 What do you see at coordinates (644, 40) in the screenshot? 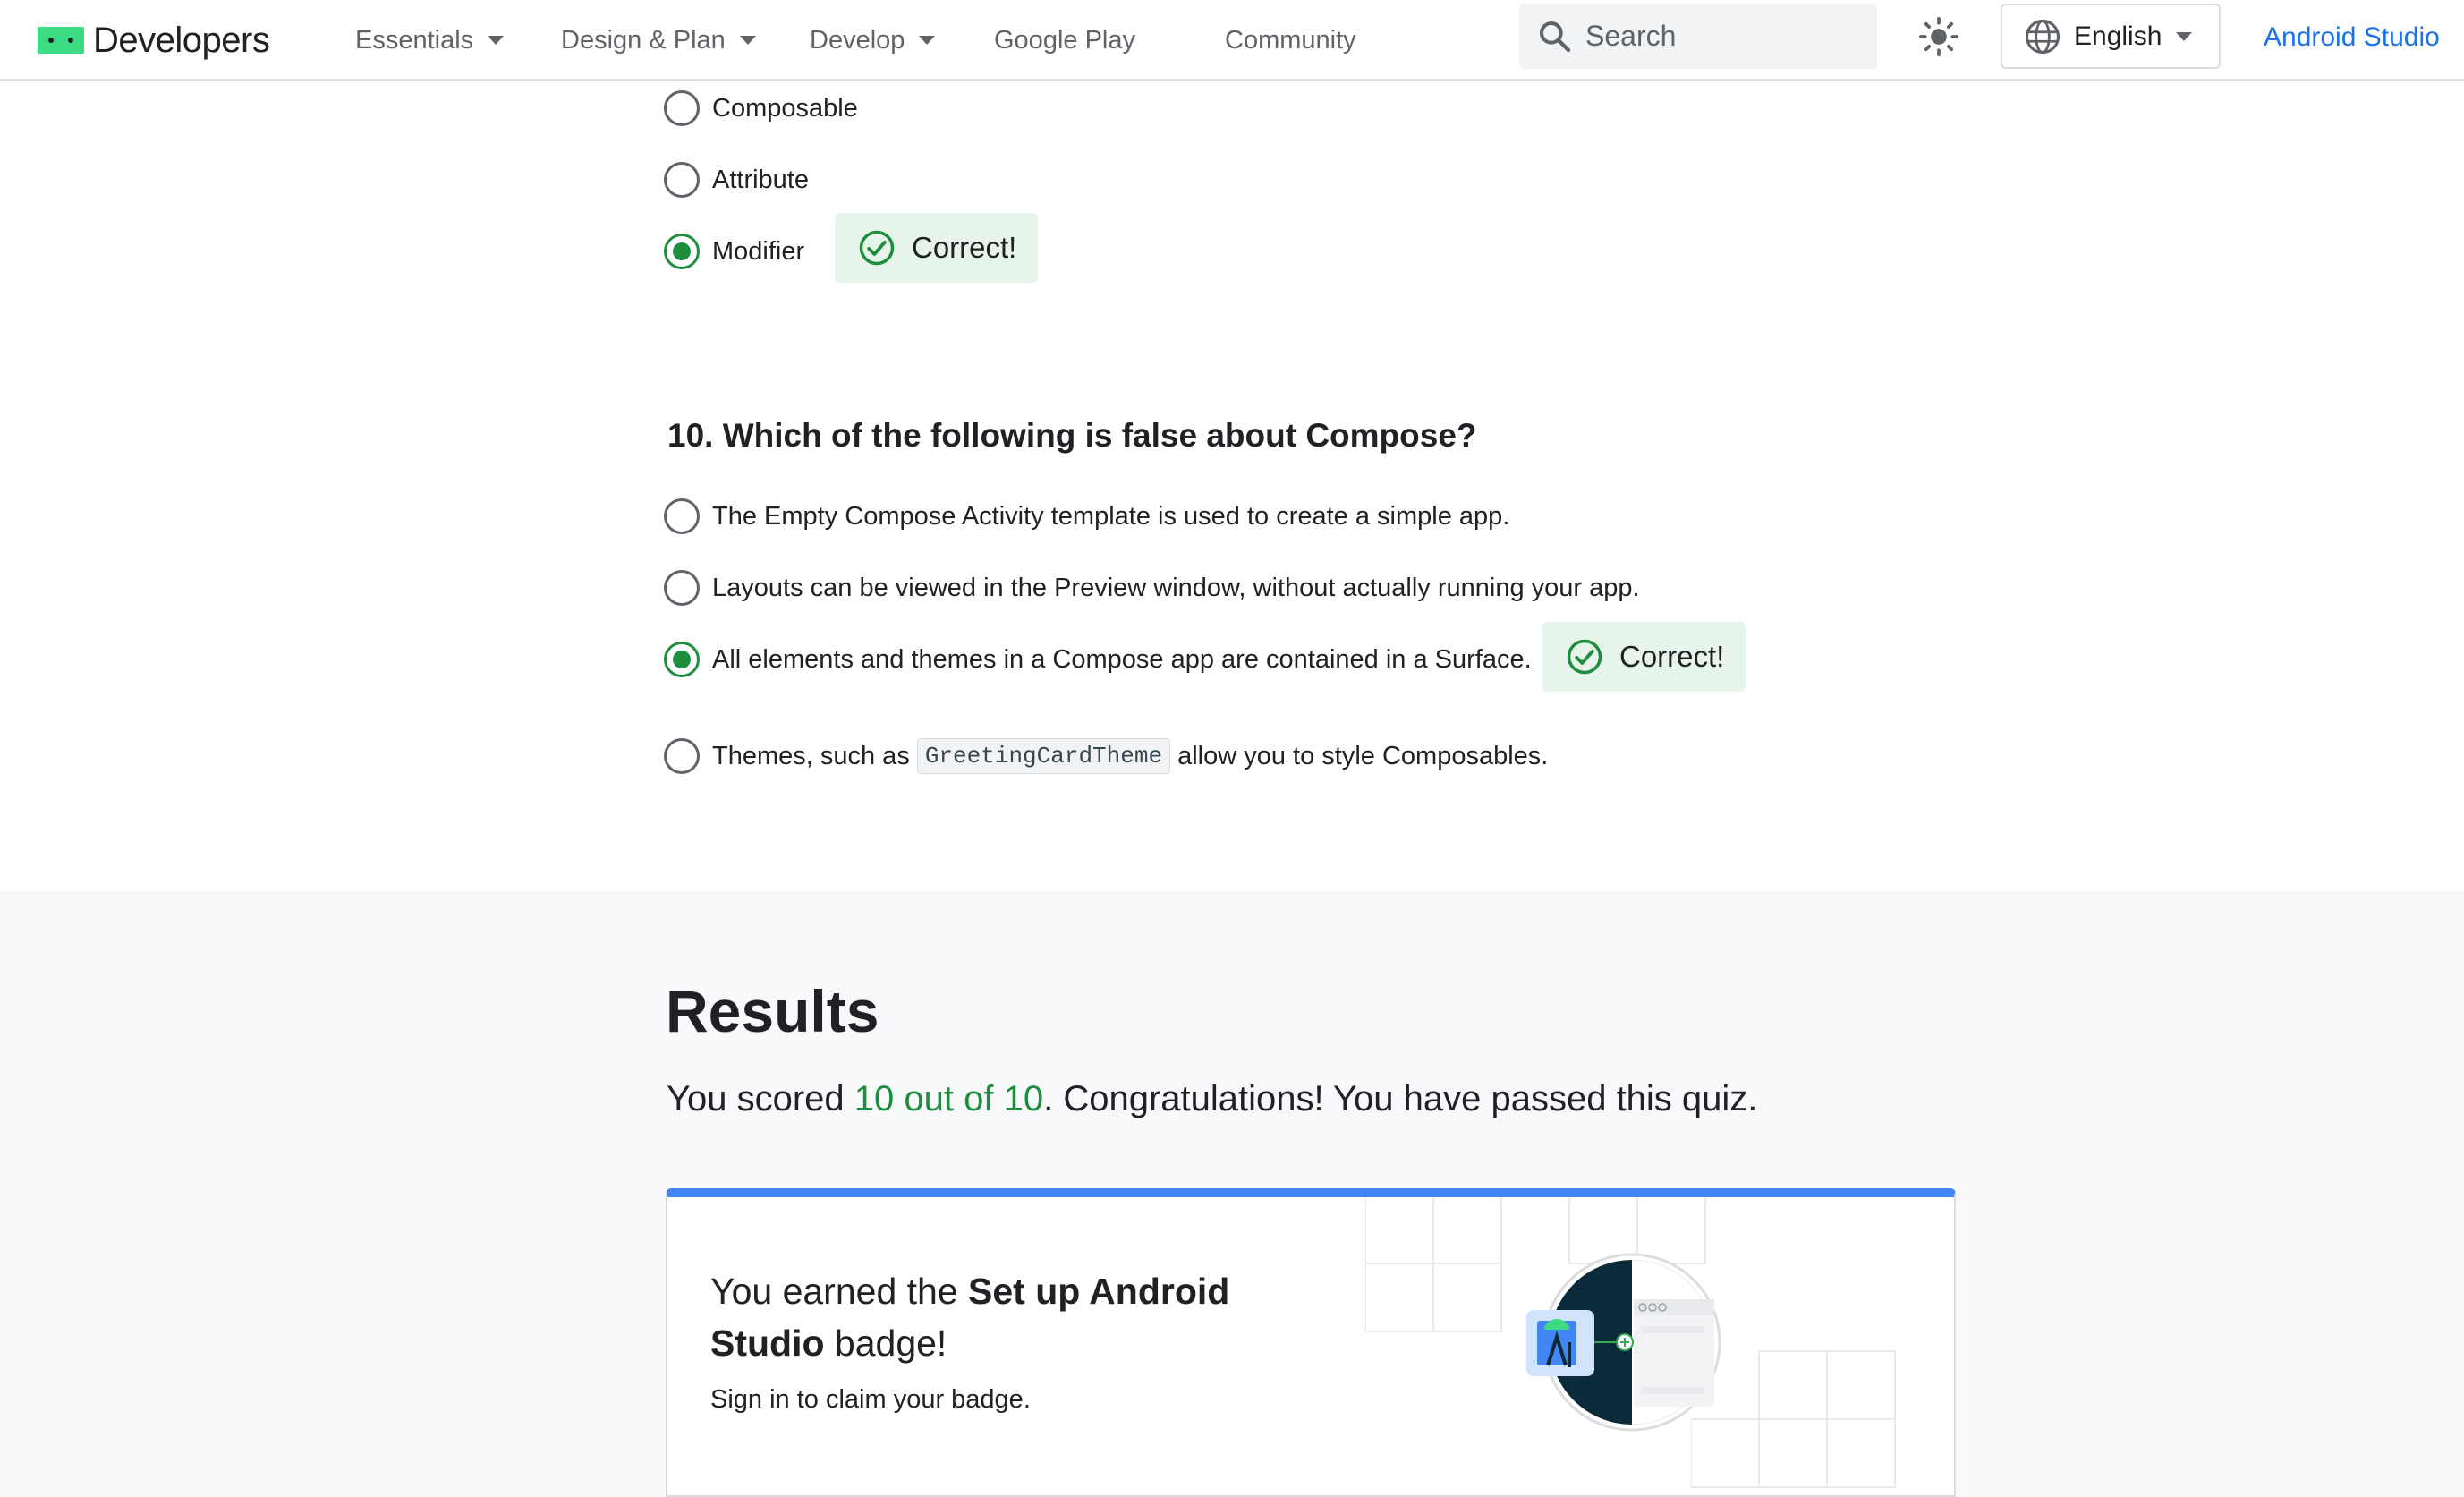
I see `nav-design-plan-label: Design & Plan` at bounding box center [644, 40].